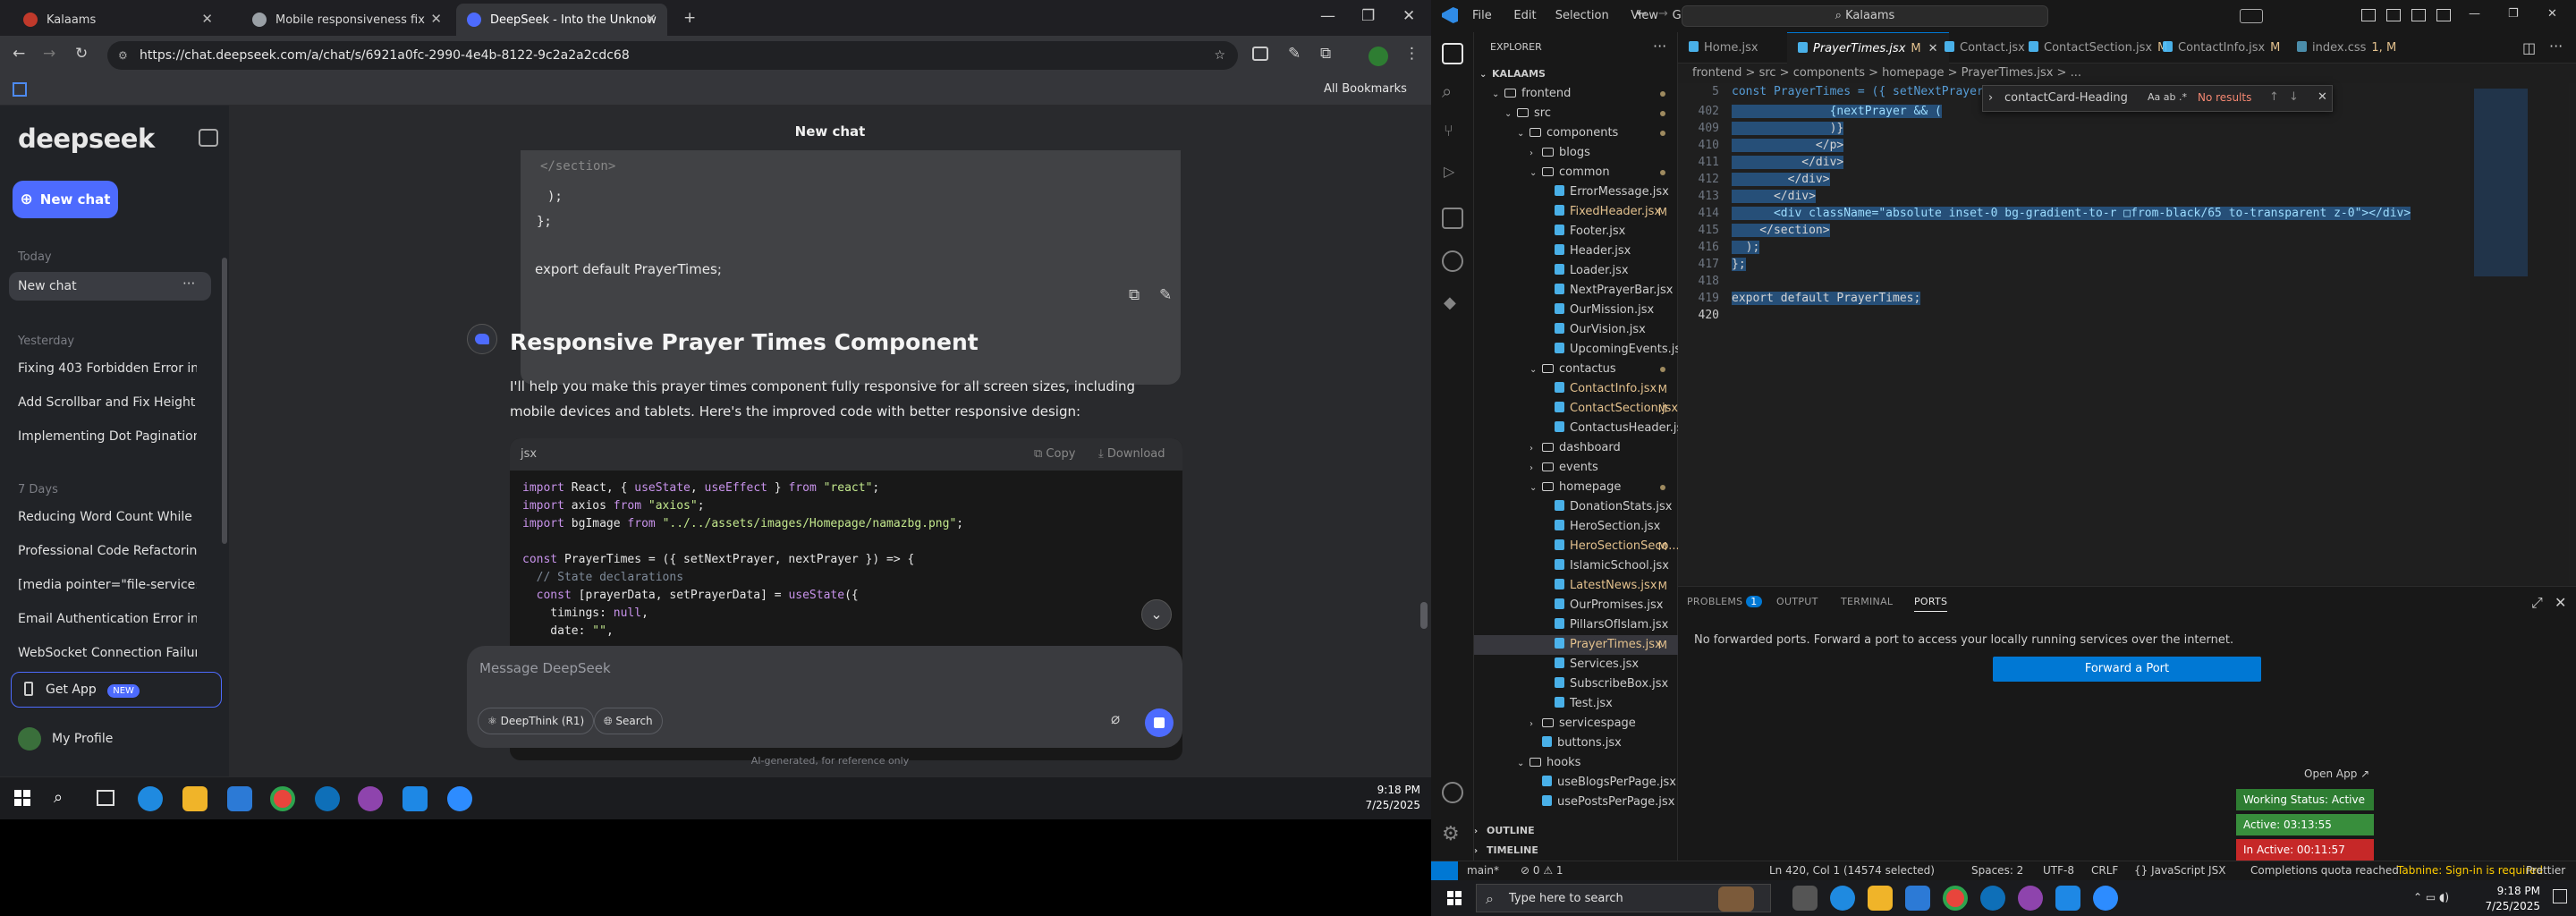 Image resolution: width=2576 pixels, height=916 pixels. What do you see at coordinates (1576, 802) in the screenshot?
I see `tree-file: usePostsPerPage.jsx` at bounding box center [1576, 802].